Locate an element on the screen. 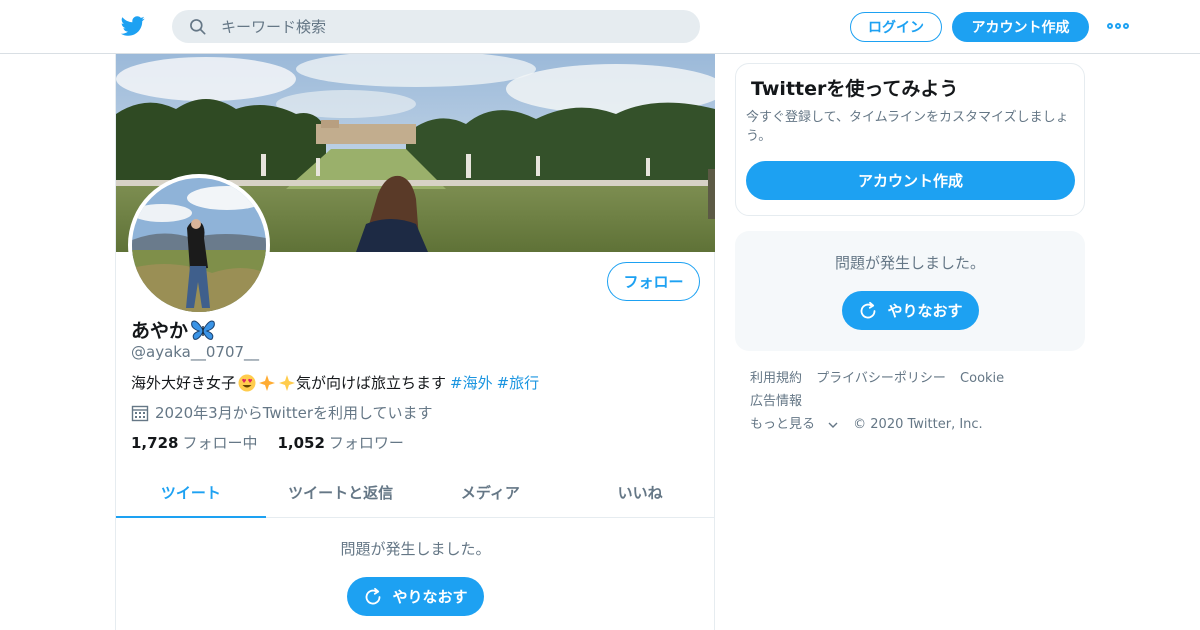 The image size is (1200, 630). signup-card-description: 今すぐ登録して、タイムラインをカスタマイズしましょう。 is located at coordinates (907, 127).